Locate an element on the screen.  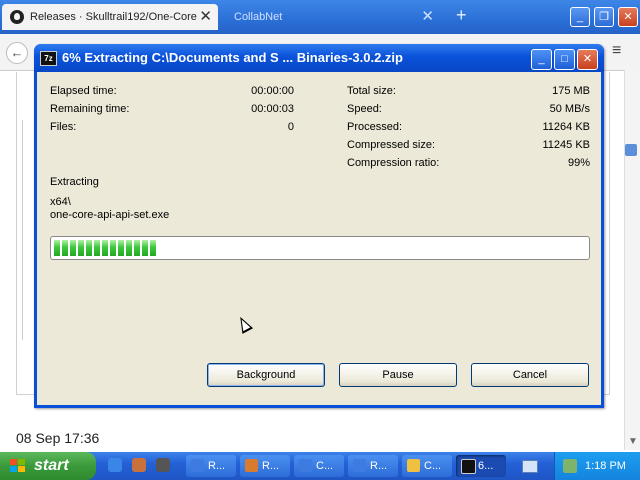
current-path: x64\ is located at coordinates (60, 202).